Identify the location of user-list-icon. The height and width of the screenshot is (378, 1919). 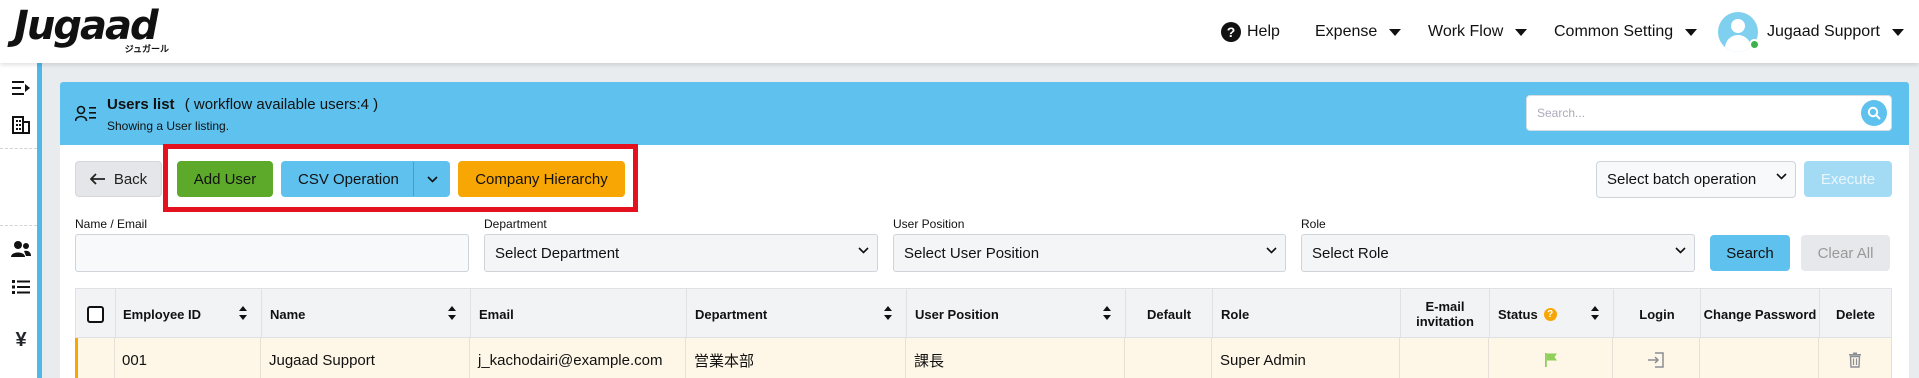
(85, 114).